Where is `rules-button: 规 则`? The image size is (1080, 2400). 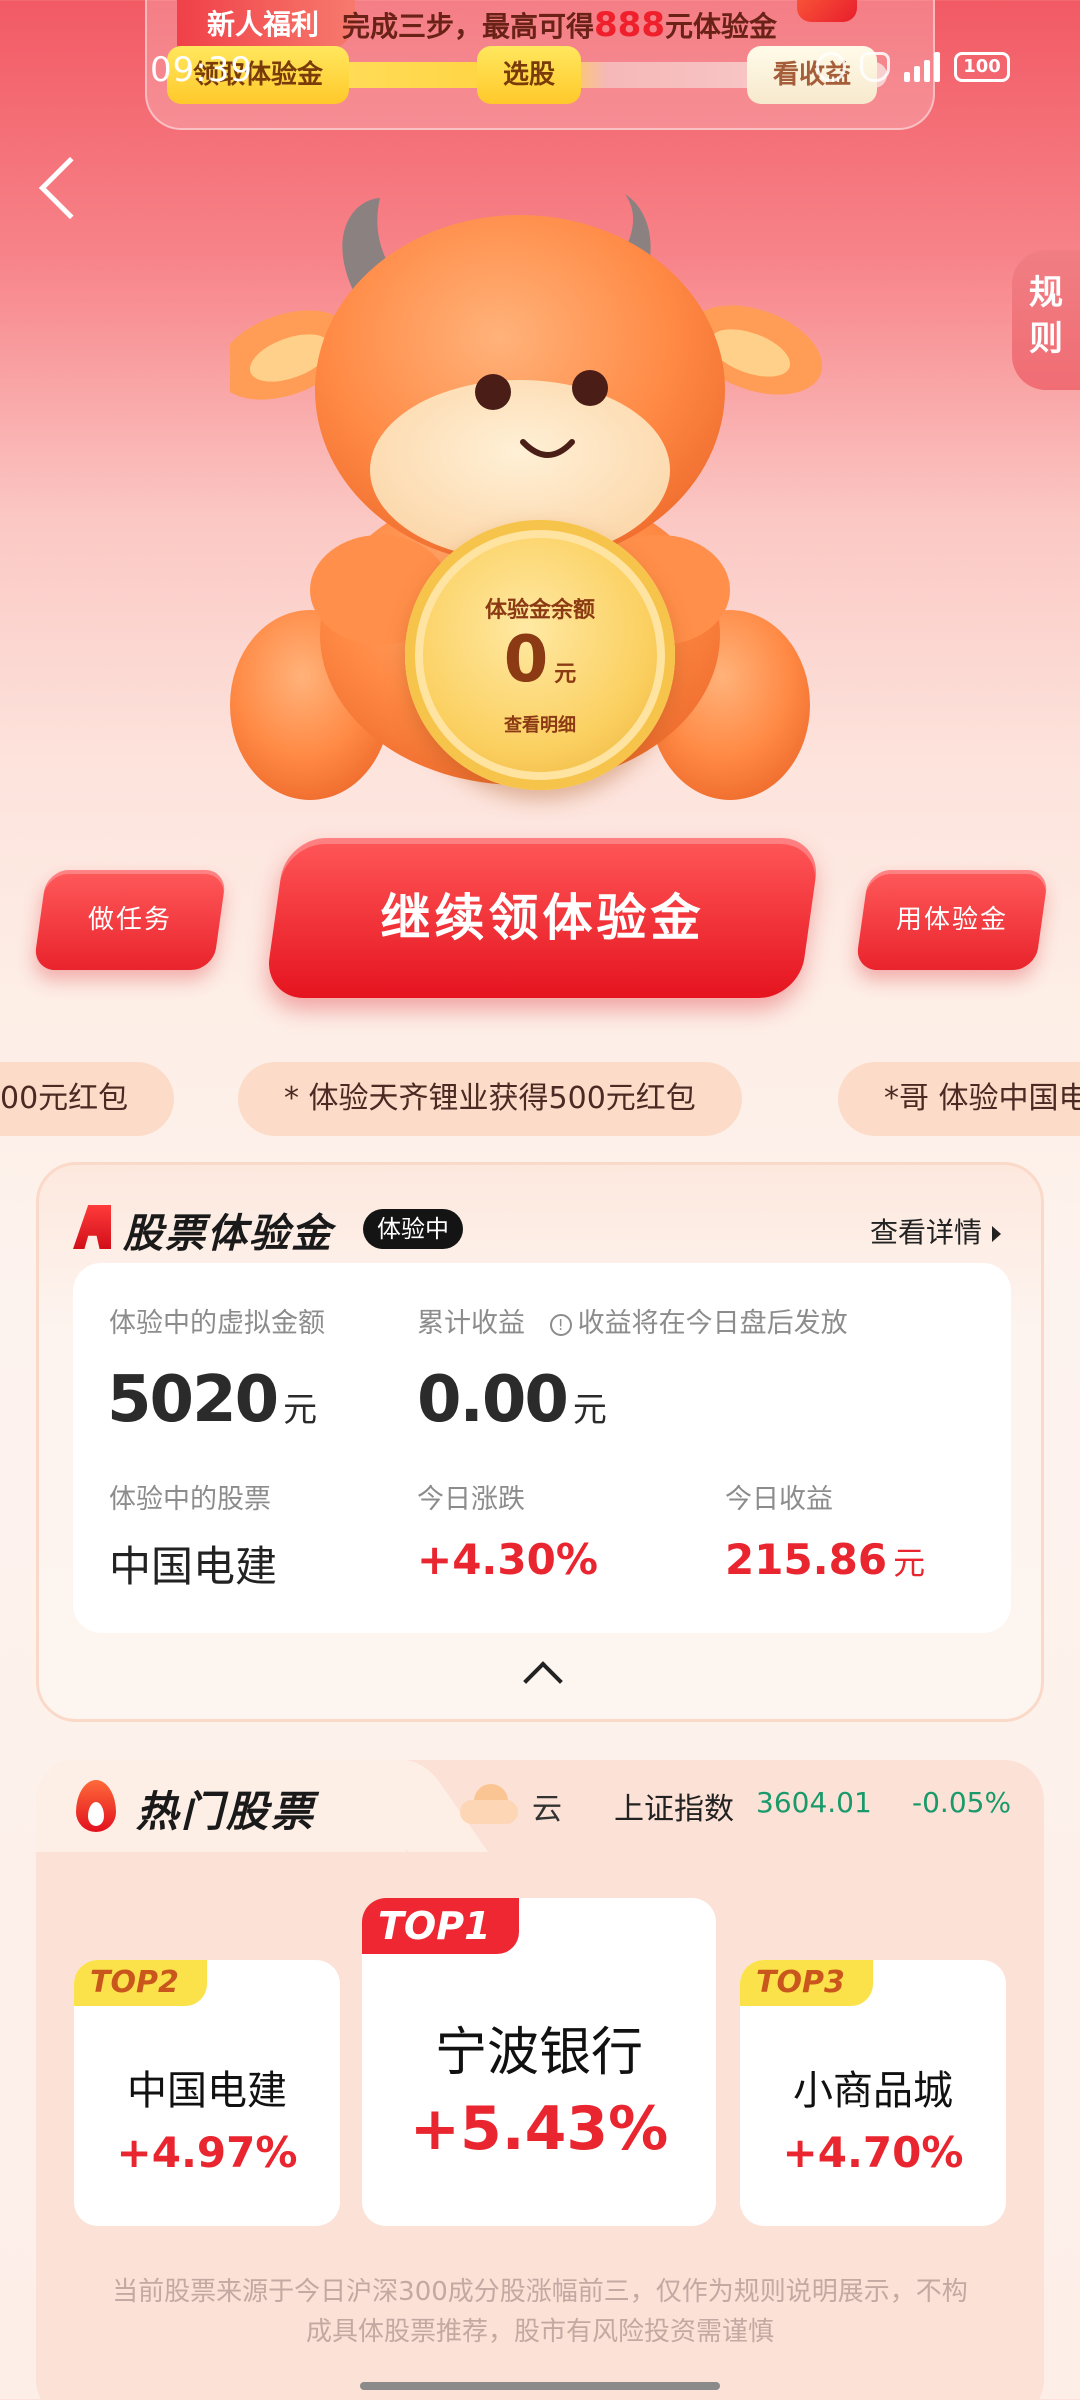
rules-button: 规 则 is located at coordinates (1046, 320).